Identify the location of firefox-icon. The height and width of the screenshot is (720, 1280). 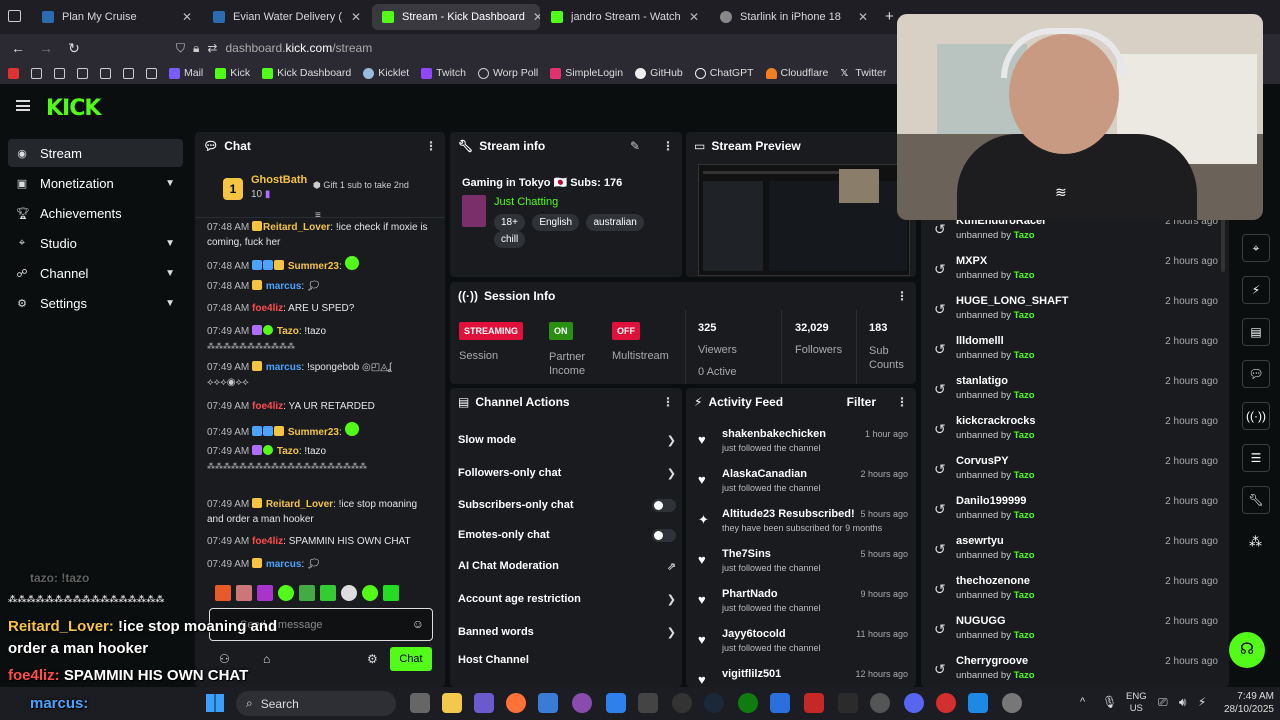
(516, 703).